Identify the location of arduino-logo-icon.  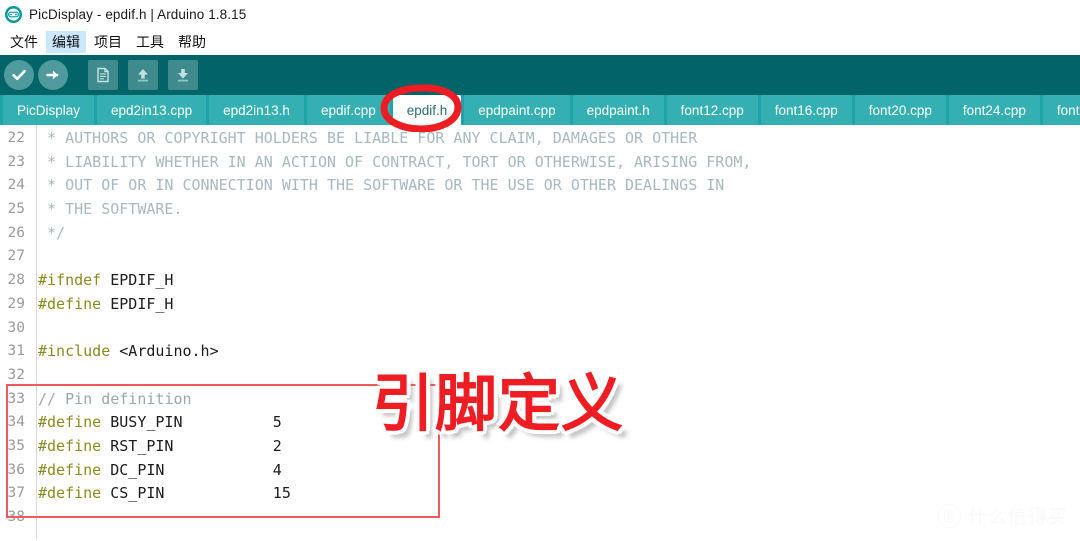
(13, 14).